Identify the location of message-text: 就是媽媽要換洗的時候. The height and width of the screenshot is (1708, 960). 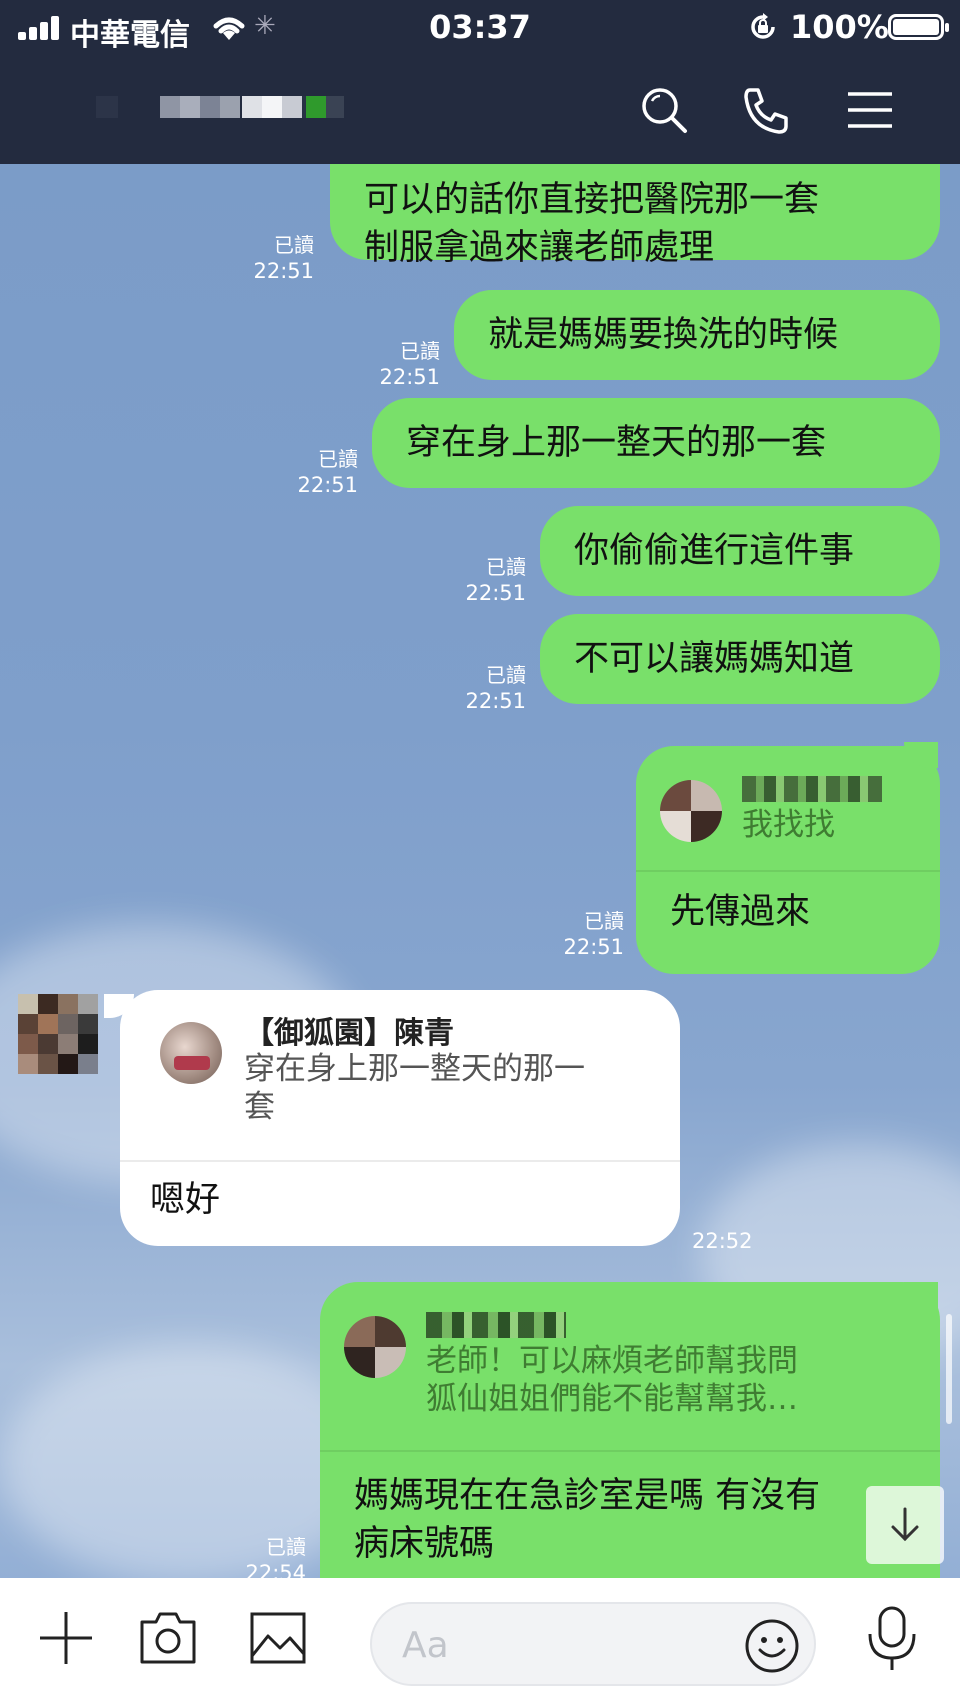
(663, 335).